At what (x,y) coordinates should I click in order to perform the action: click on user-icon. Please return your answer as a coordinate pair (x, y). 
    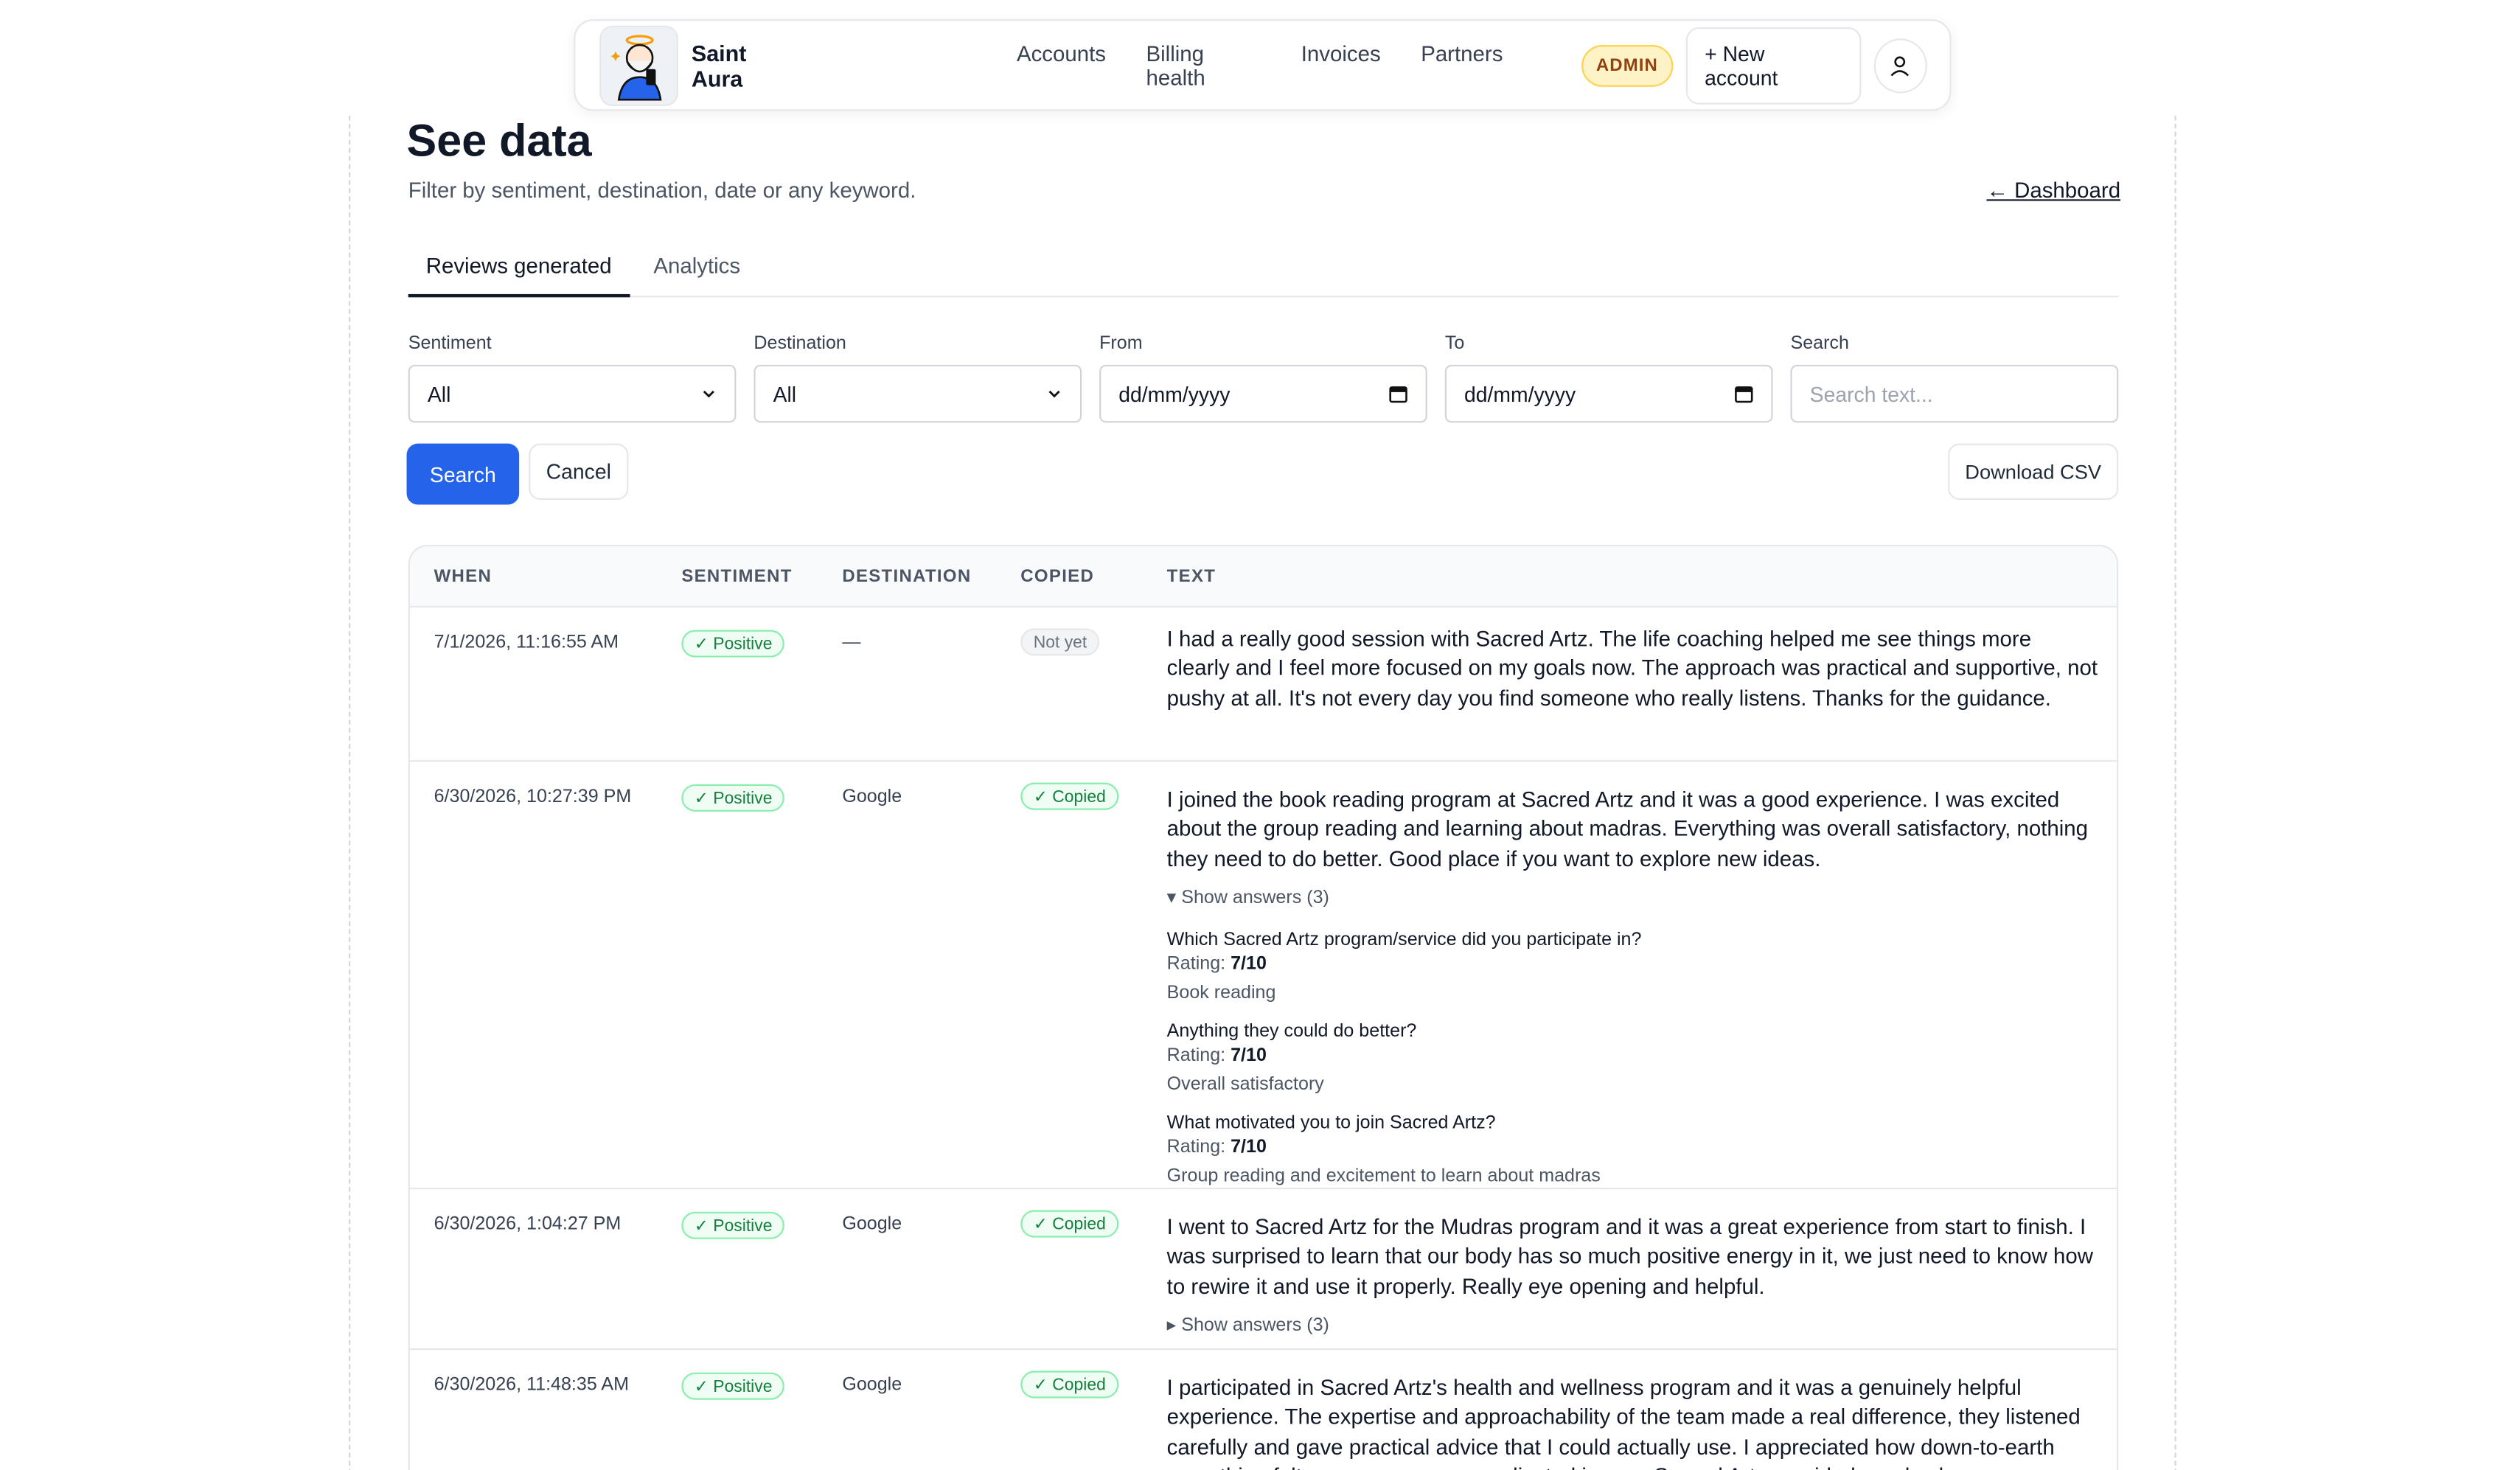
    Looking at the image, I should click on (1900, 65).